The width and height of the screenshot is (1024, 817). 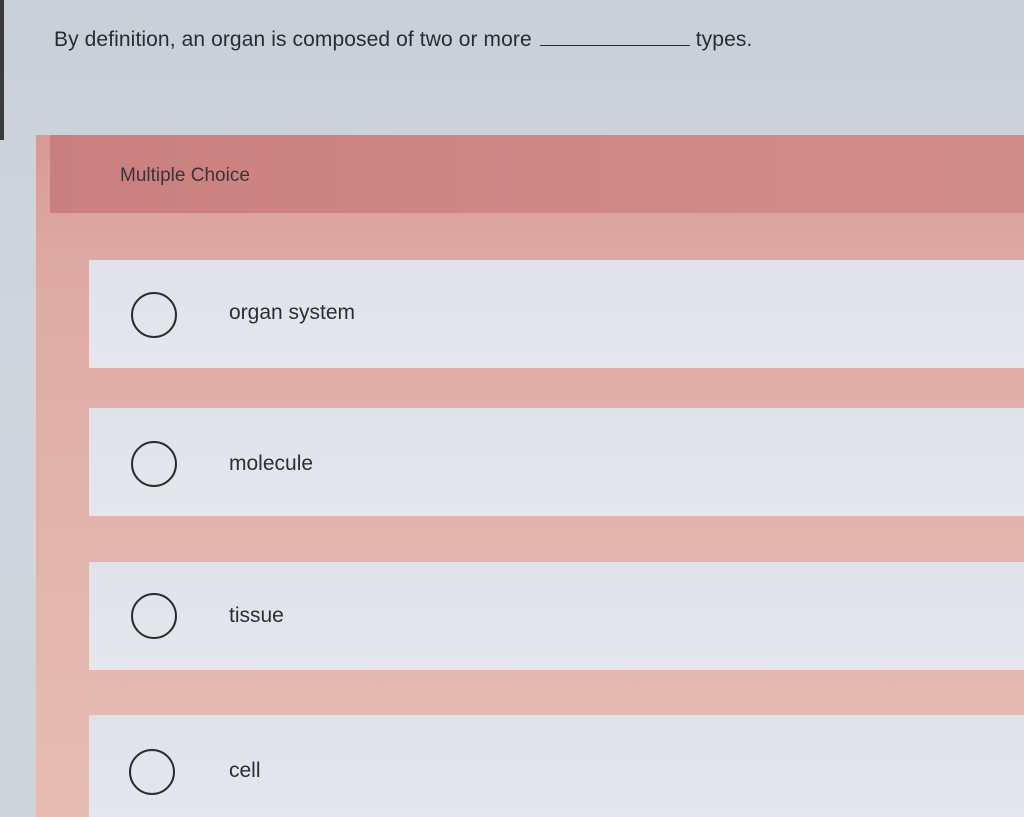 I want to click on option-label: organ system, so click(x=292, y=312).